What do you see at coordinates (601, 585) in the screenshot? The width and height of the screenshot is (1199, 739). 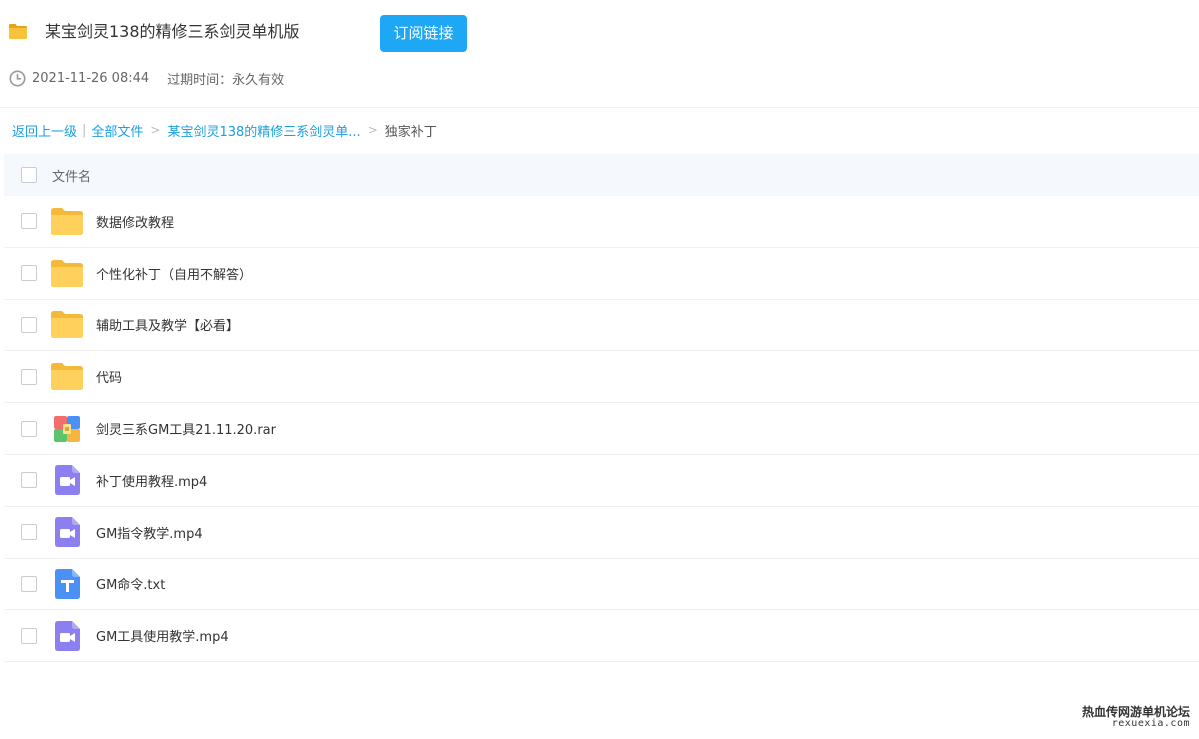 I see `file-row: GM命令.txt` at bounding box center [601, 585].